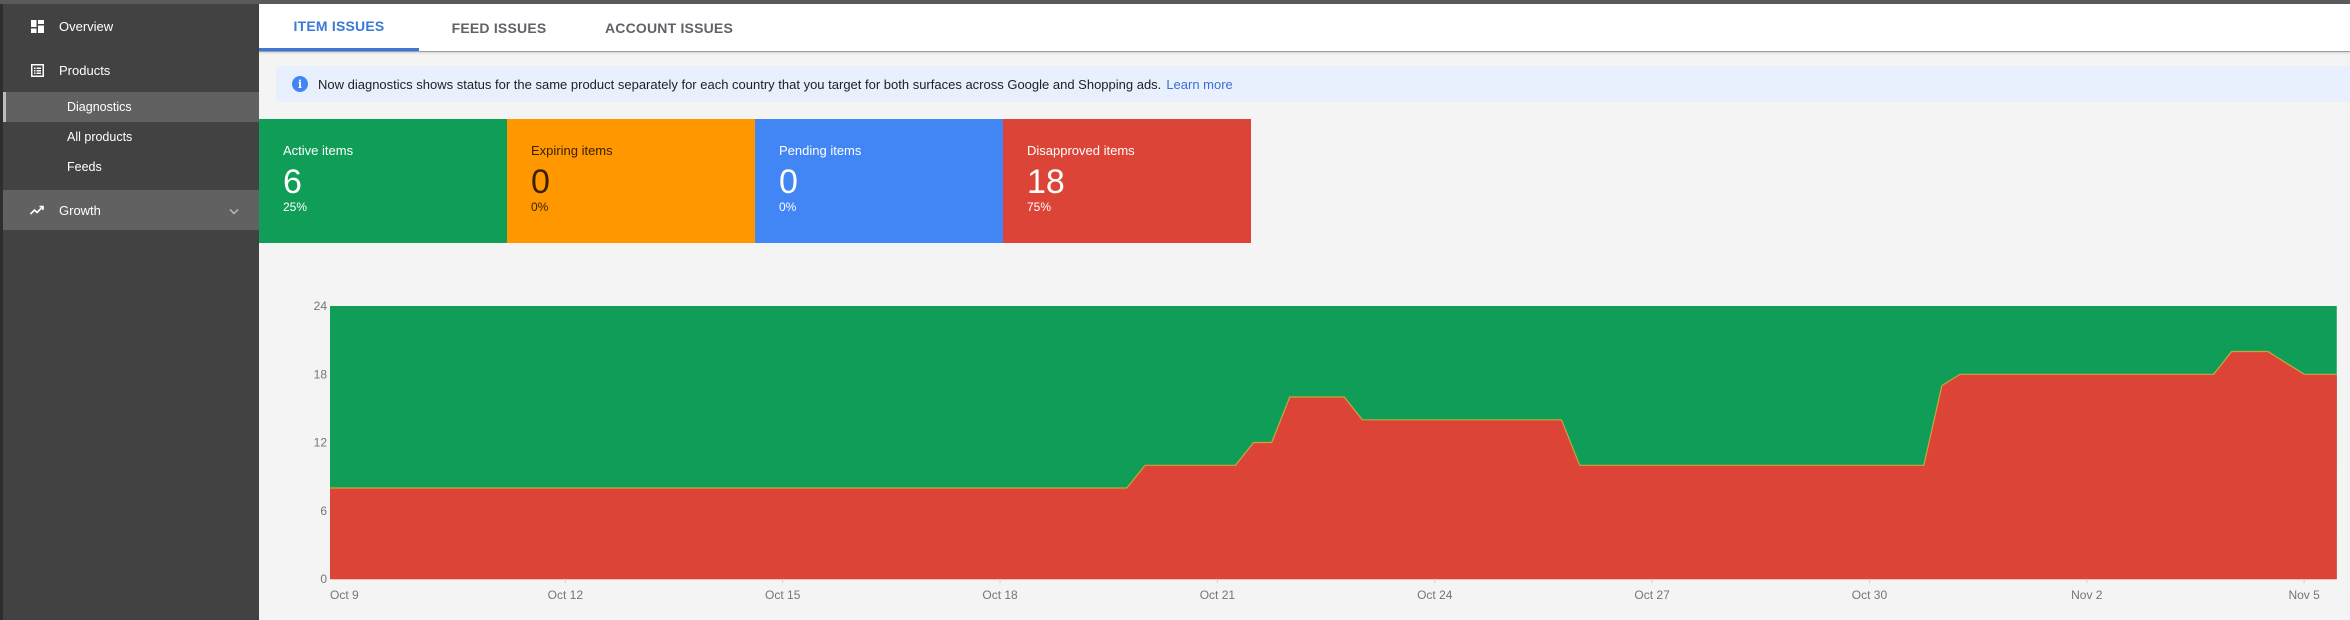 This screenshot has height=620, width=2350. I want to click on x-tick-label: Oct 24, so click(1435, 595).